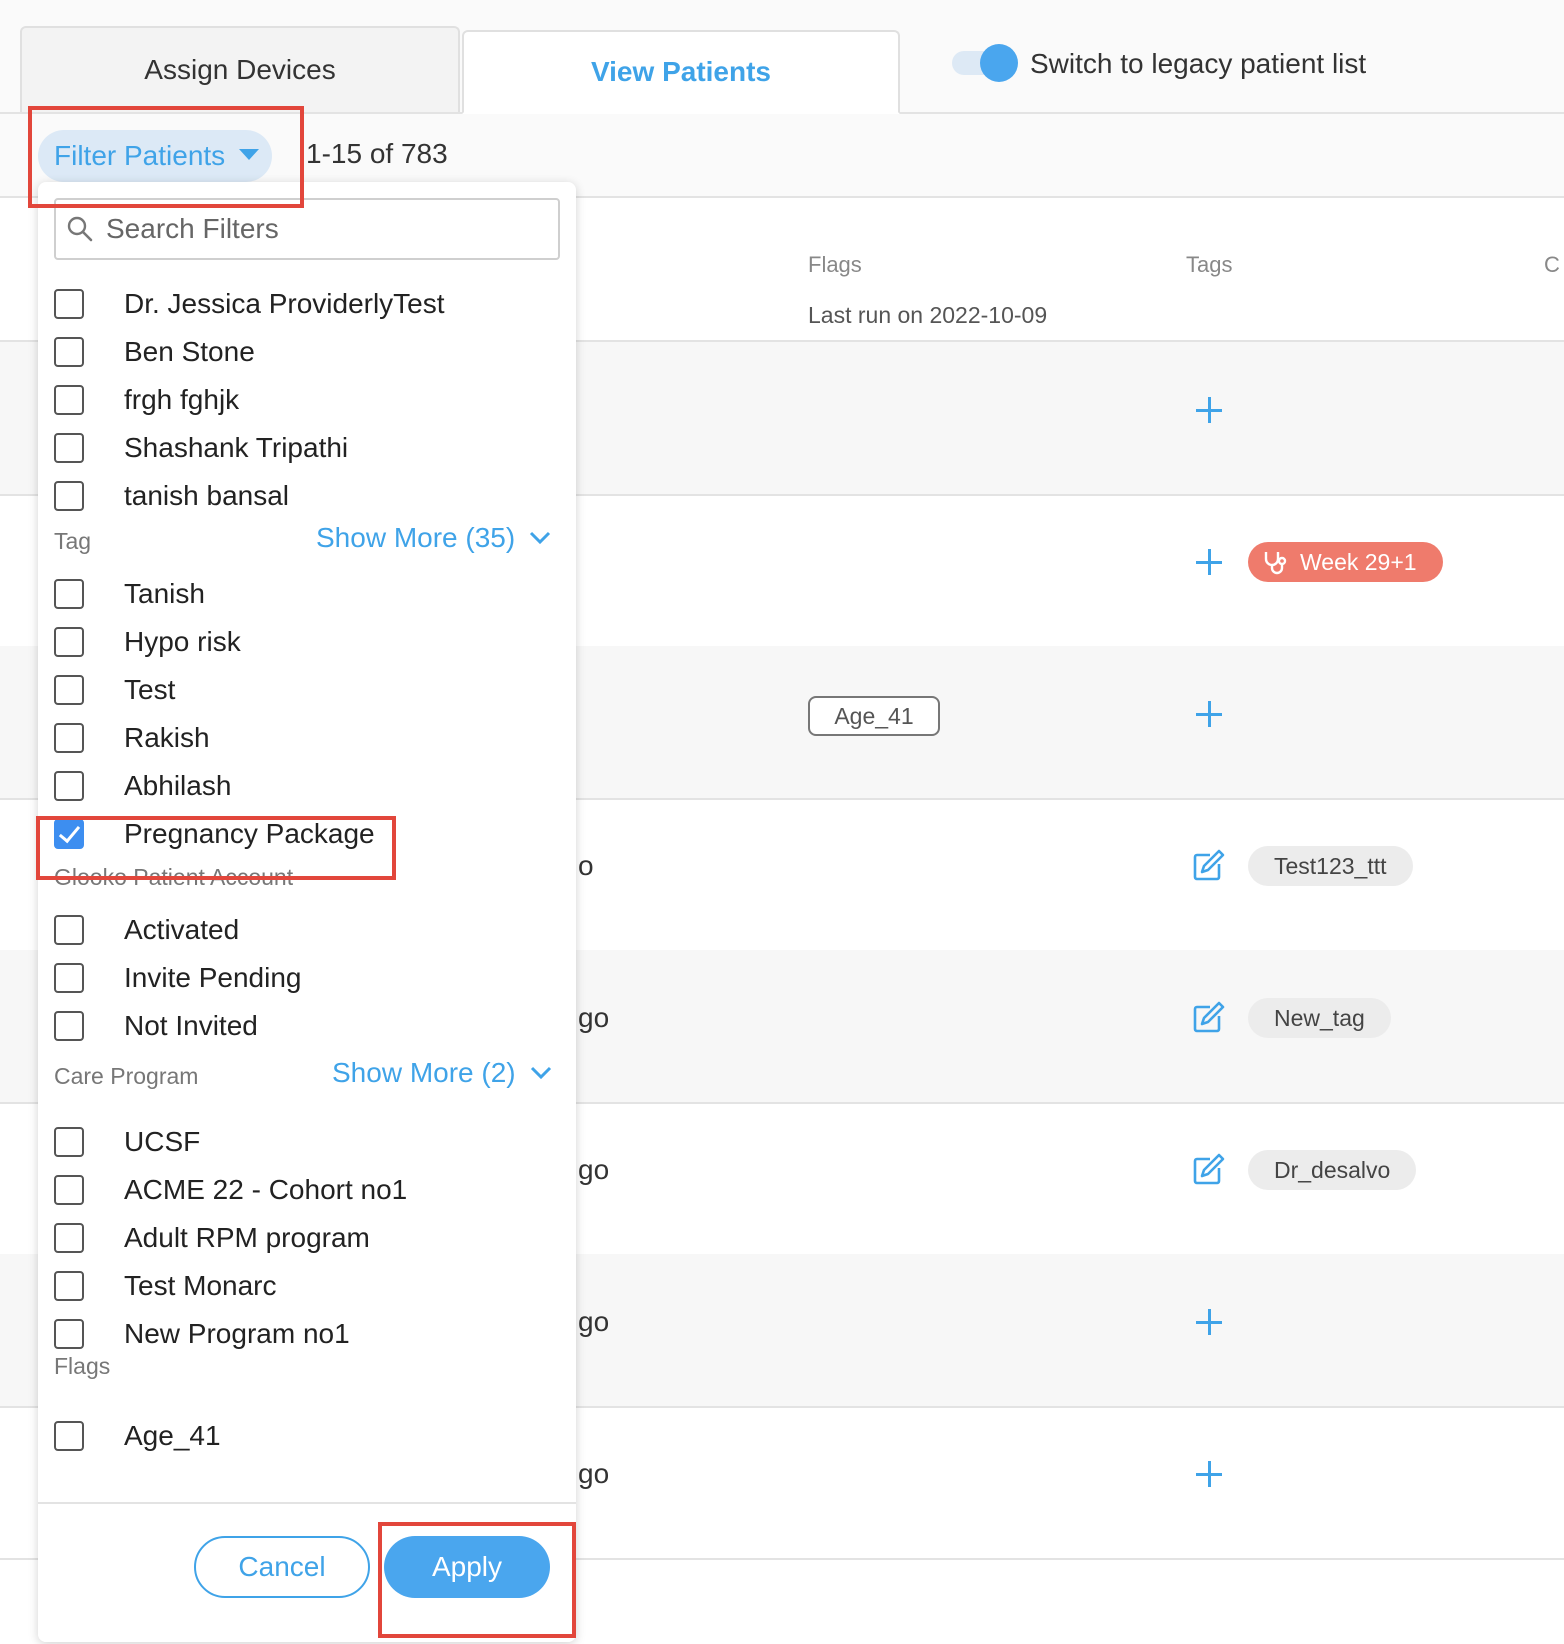 This screenshot has width=1564, height=1644. I want to click on filter-option-label: Ben Stone, so click(189, 351).